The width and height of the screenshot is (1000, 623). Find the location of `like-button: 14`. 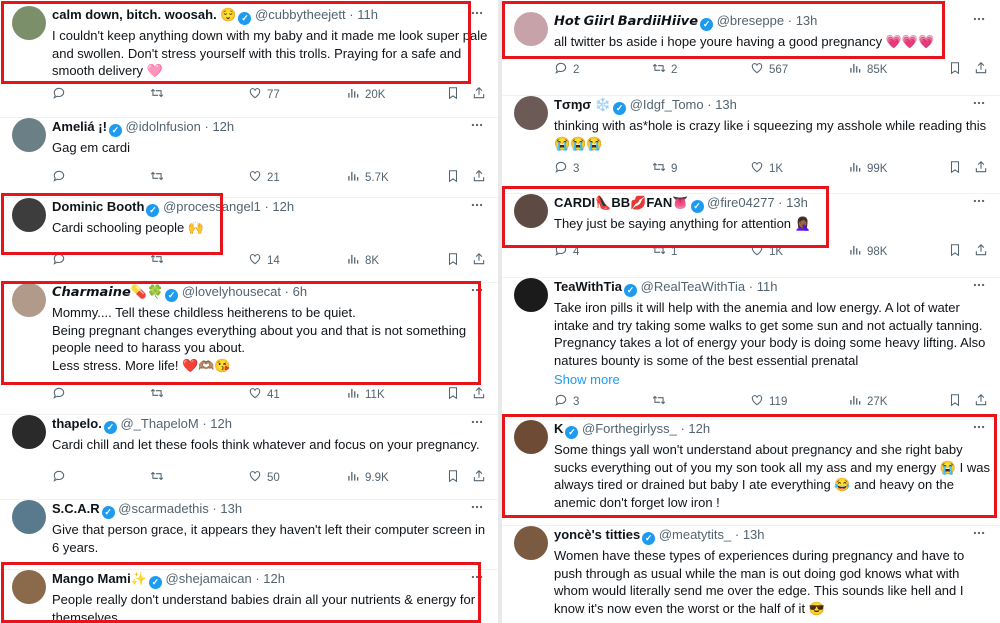

like-button: 14 is located at coordinates (264, 260).